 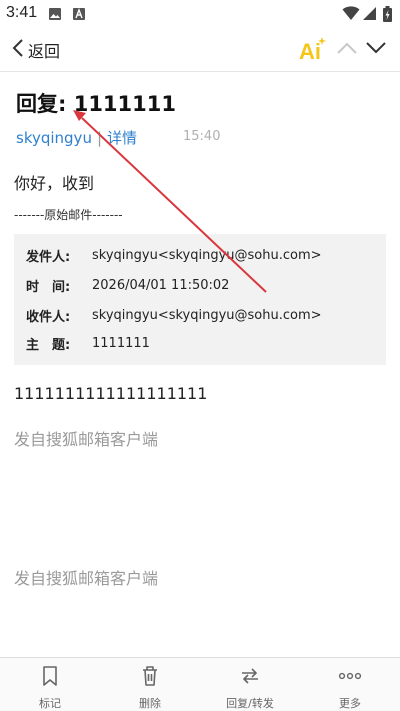 I want to click on status-time: 3:41, so click(x=22, y=12).